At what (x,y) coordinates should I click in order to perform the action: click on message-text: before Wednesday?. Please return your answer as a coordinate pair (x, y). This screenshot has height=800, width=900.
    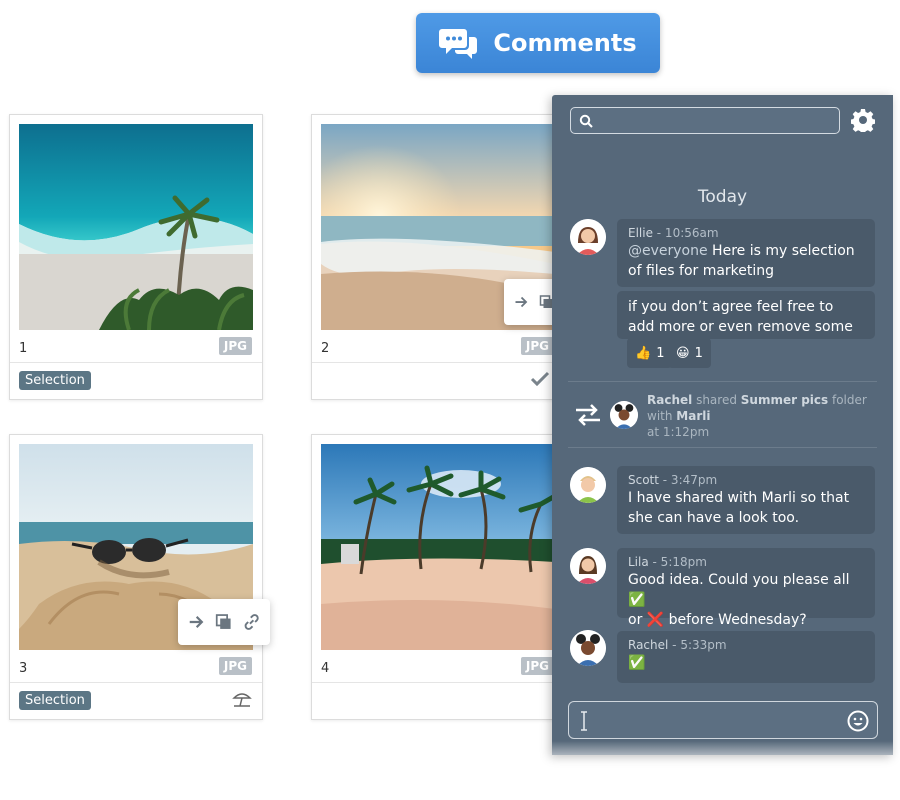
    Looking at the image, I should click on (735, 620).